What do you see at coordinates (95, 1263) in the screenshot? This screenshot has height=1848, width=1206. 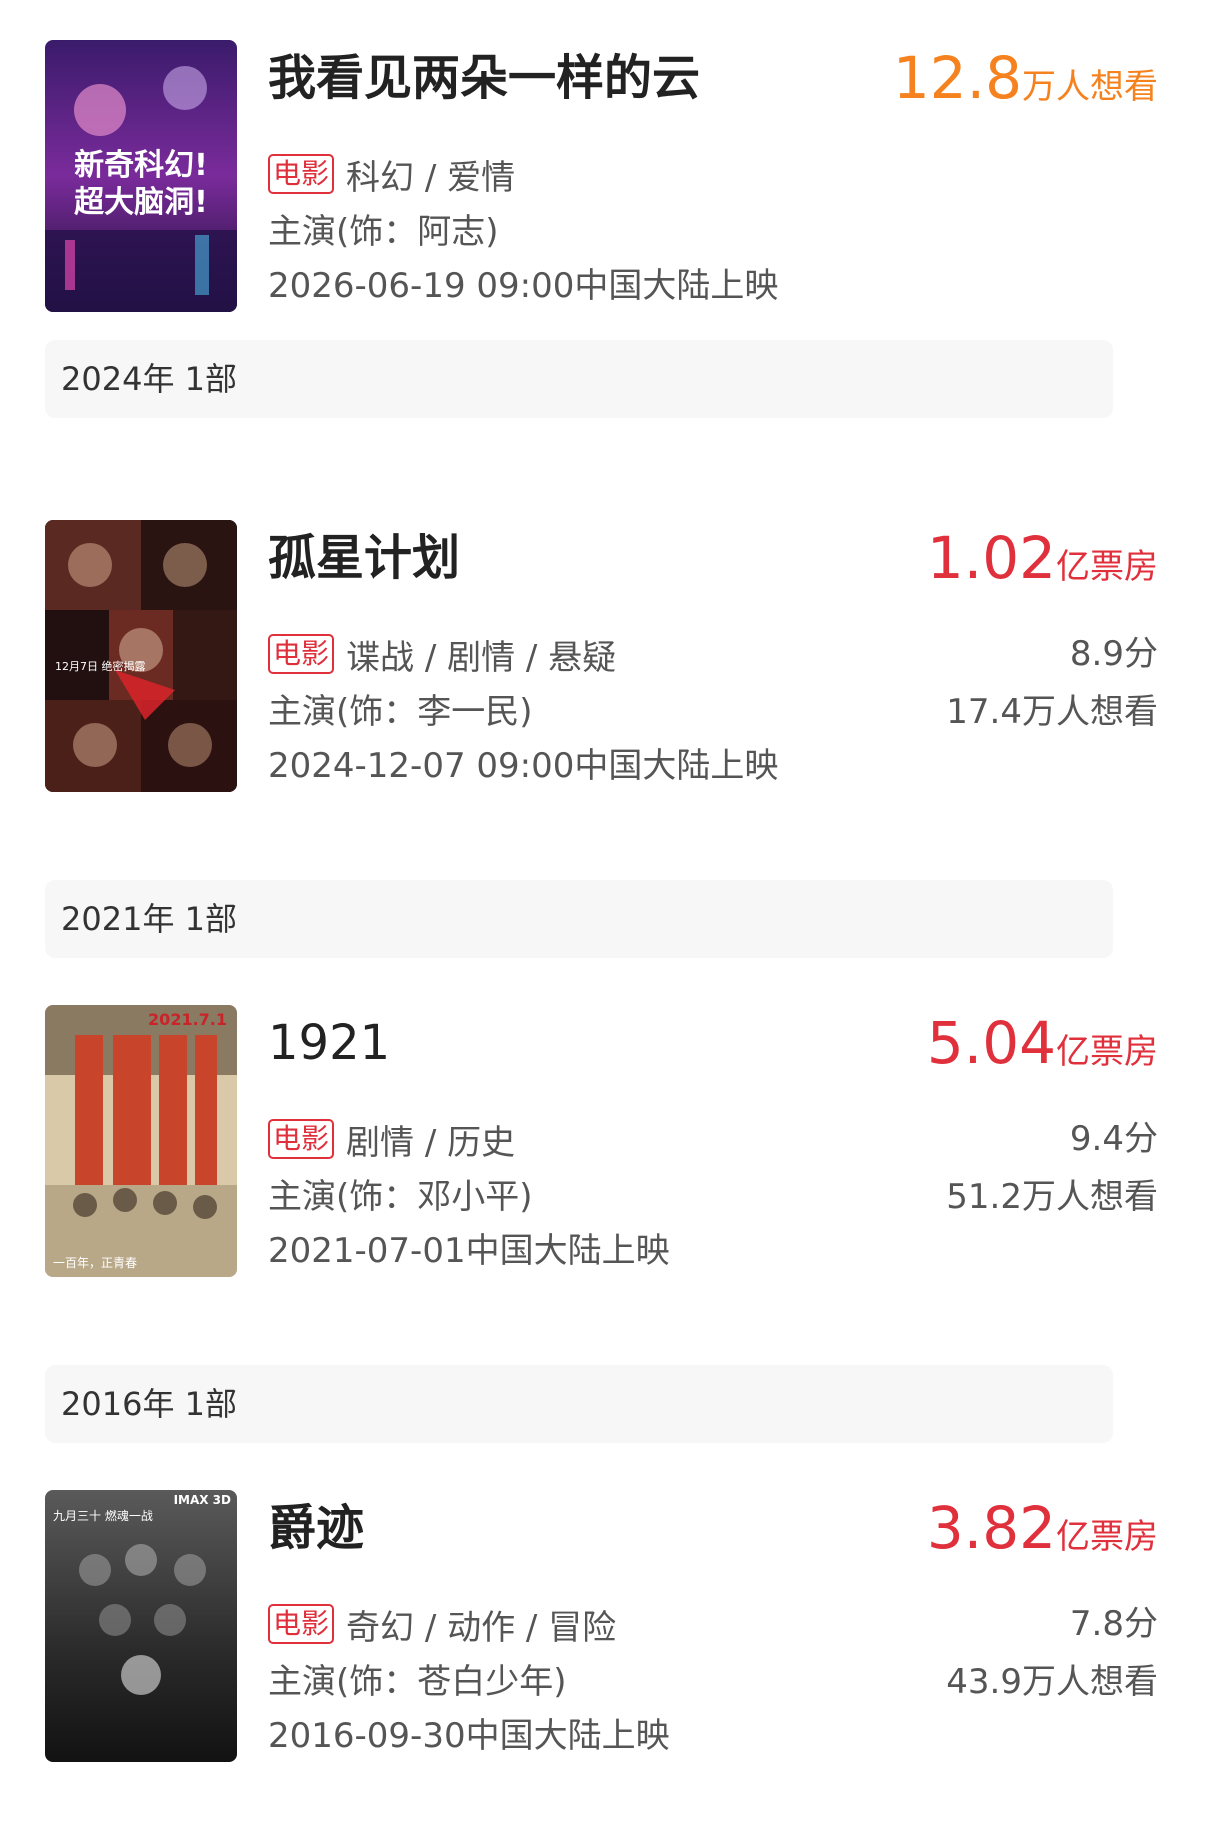 I see `poster-text: 一百年，正青春` at bounding box center [95, 1263].